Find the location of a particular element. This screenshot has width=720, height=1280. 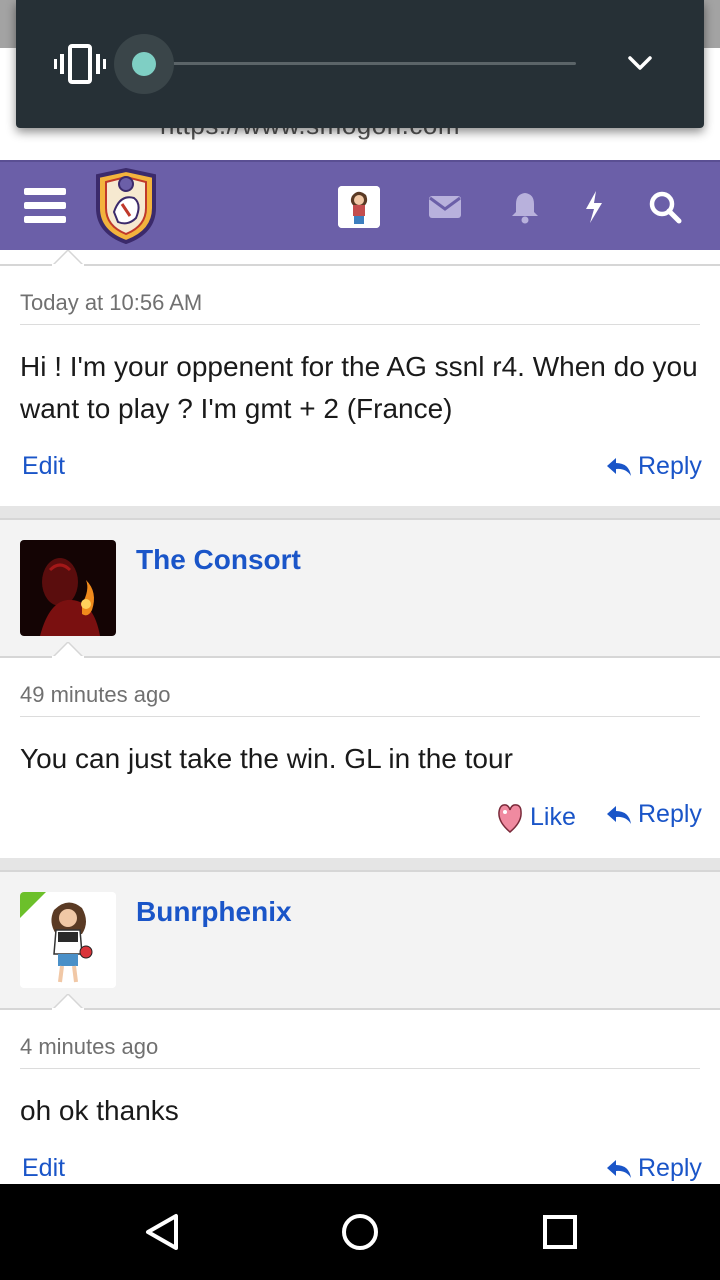

author-name: Bunrphenix is located at coordinates (214, 912).